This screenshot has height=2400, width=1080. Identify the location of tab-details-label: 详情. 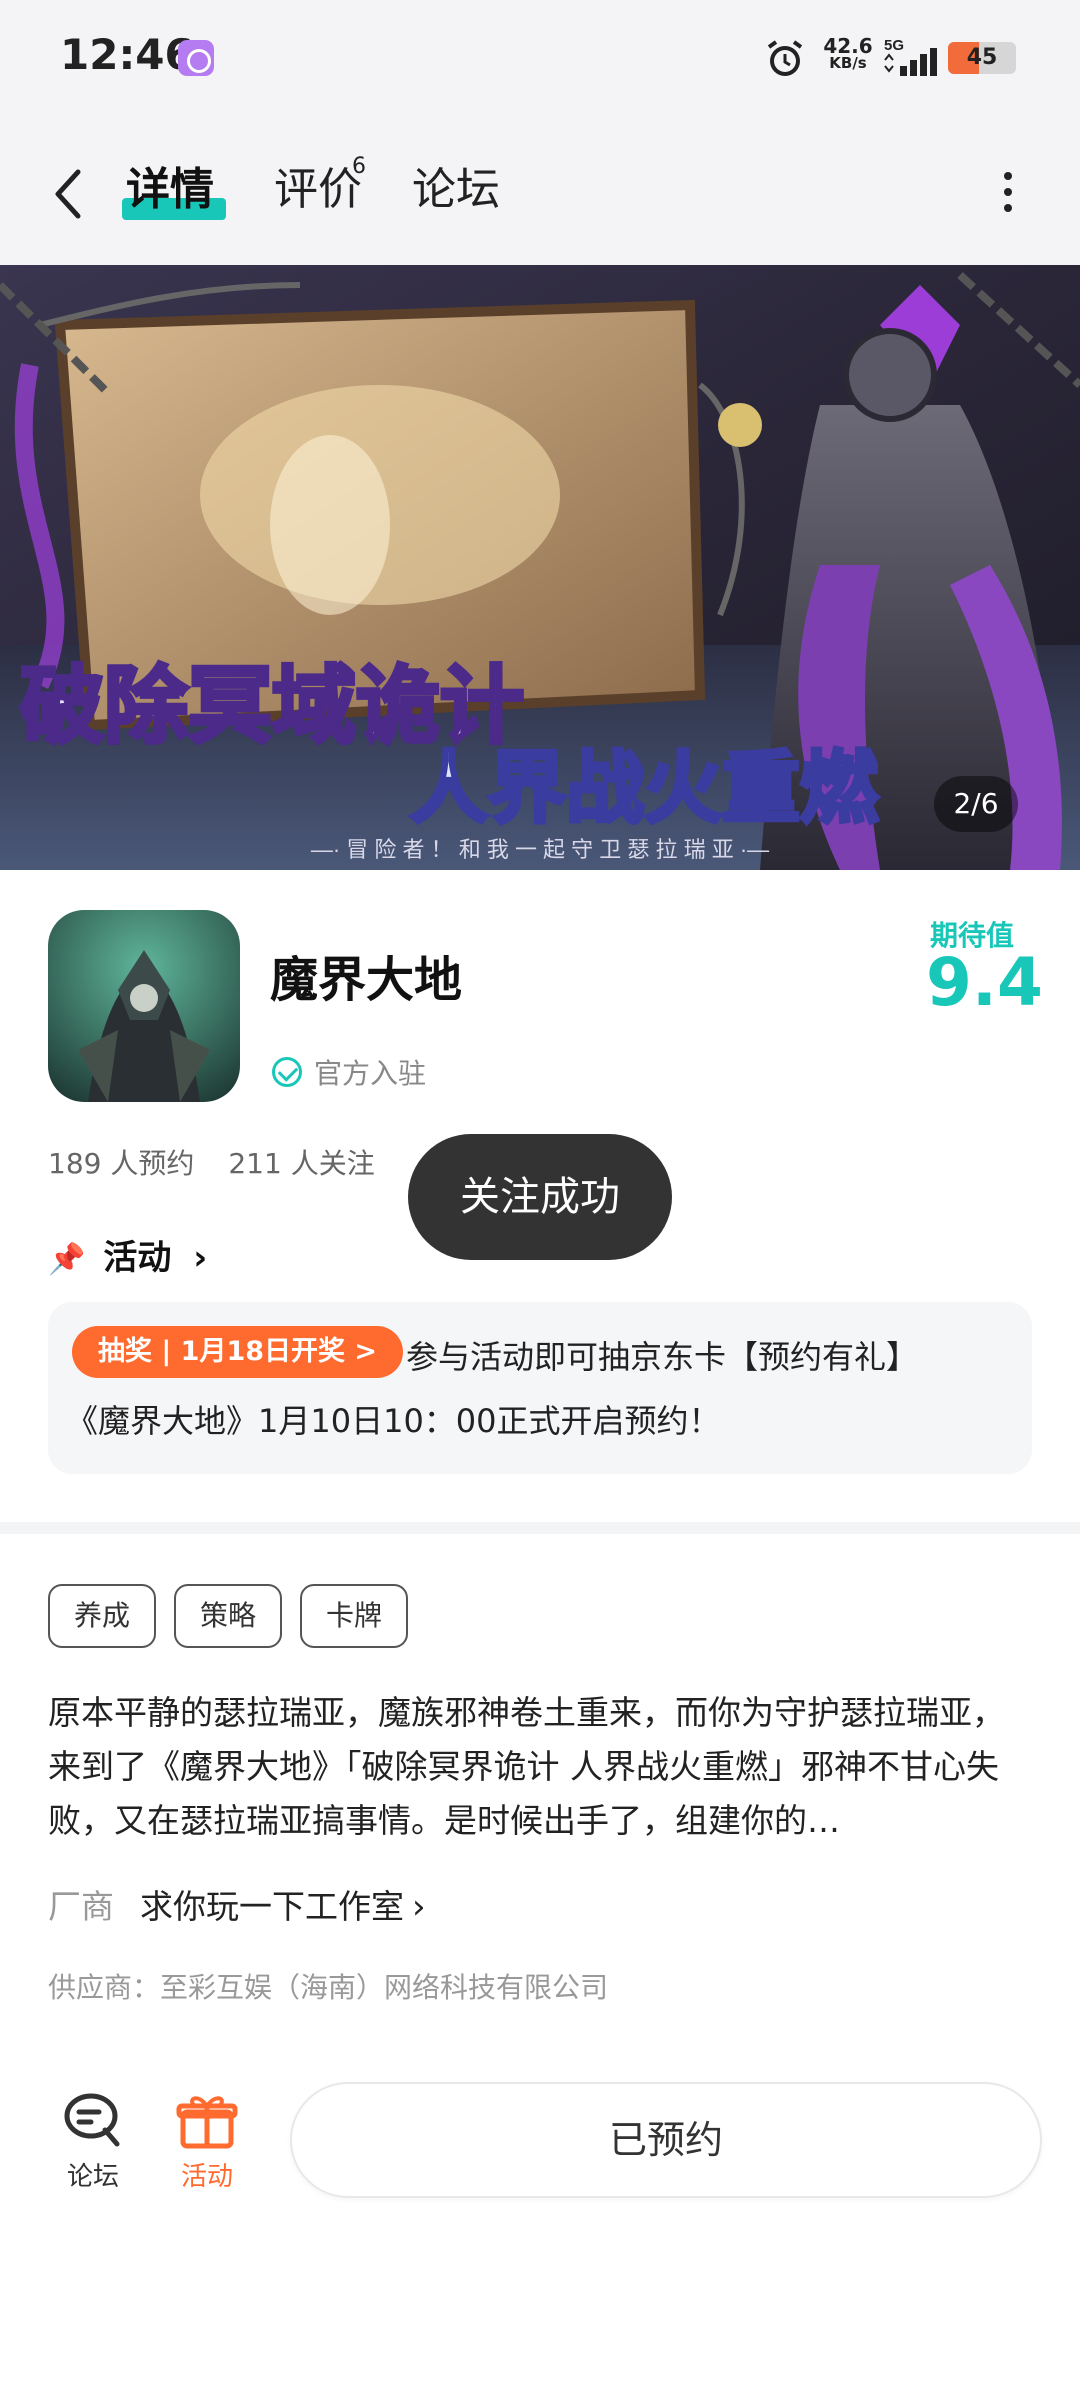
(170, 189).